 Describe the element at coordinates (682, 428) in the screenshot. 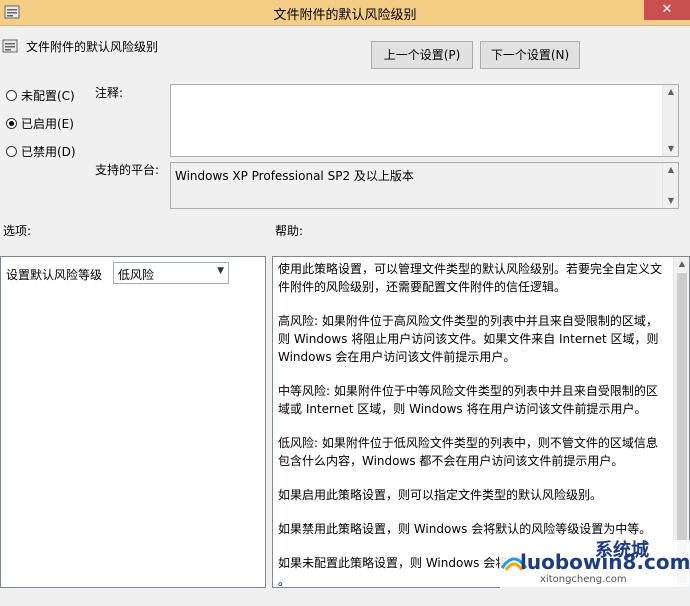

I see `scrollbar-thumb` at that location.